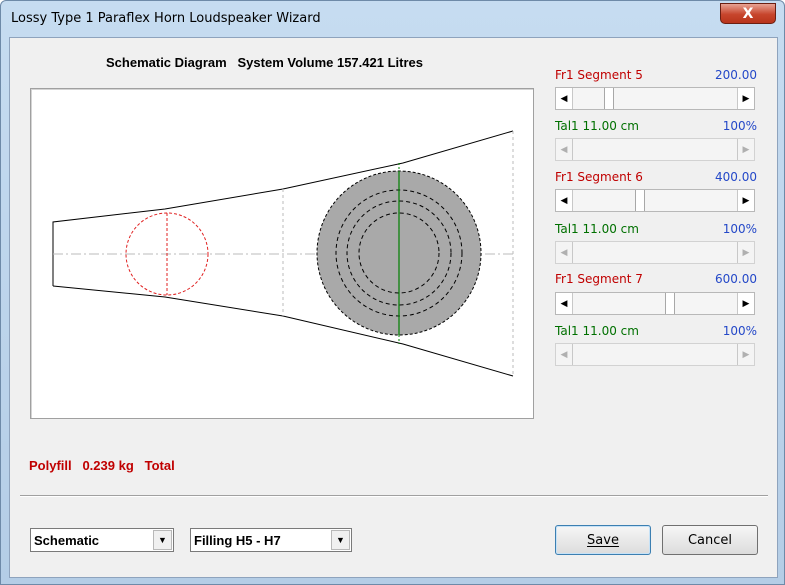 The height and width of the screenshot is (585, 785). I want to click on segment-7-tal-slider: ◀ ▶, so click(655, 354).